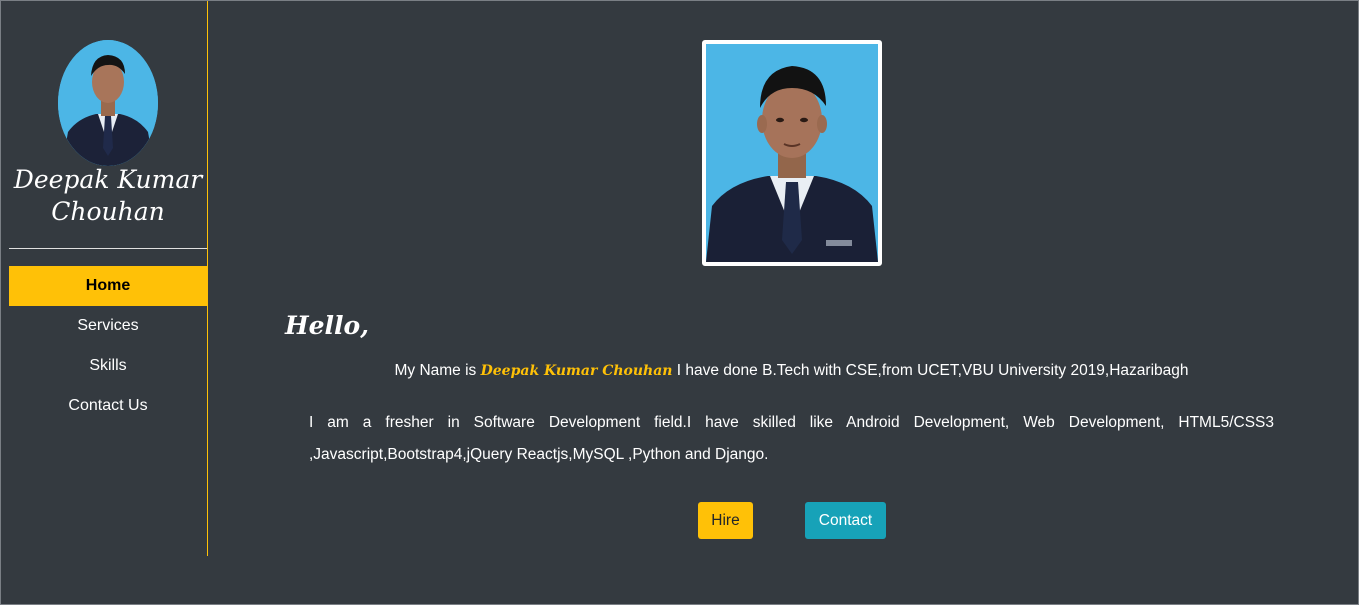  Describe the element at coordinates (108, 406) in the screenshot. I see `nav-item-contact-us: Contact Us` at that location.